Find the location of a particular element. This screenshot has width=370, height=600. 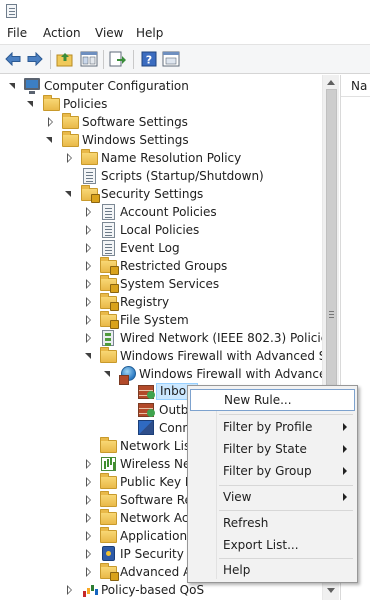

tree-item-label: Local Policies is located at coordinates (160, 230).